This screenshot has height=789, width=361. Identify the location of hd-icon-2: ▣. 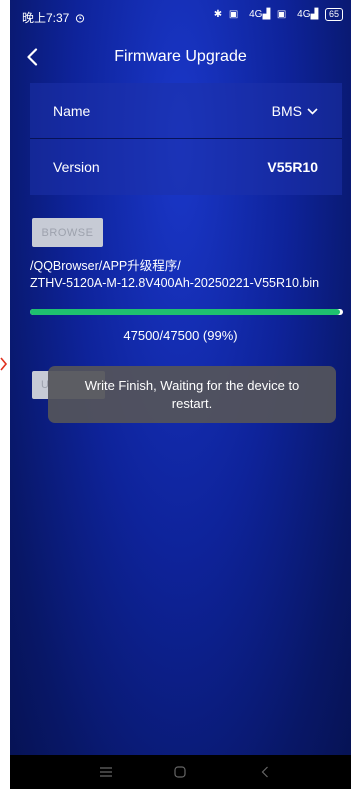
(281, 14).